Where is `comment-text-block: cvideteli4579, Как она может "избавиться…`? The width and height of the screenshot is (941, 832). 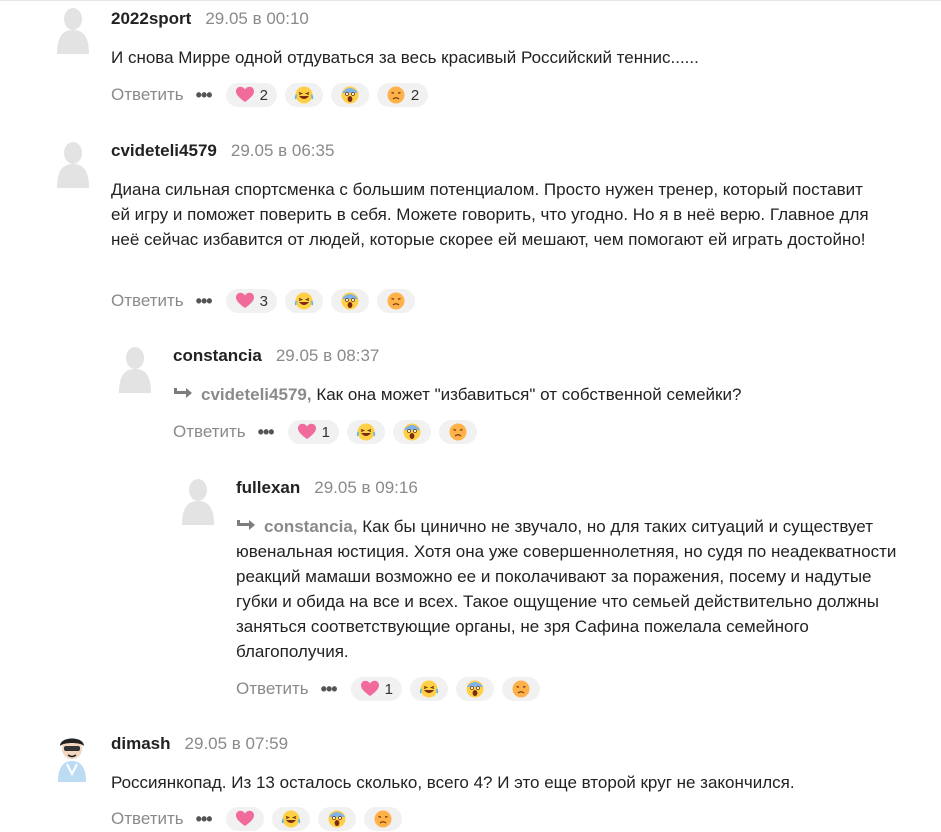 comment-text-block: cvideteli4579, Как она может "избавиться… is located at coordinates (533, 394).